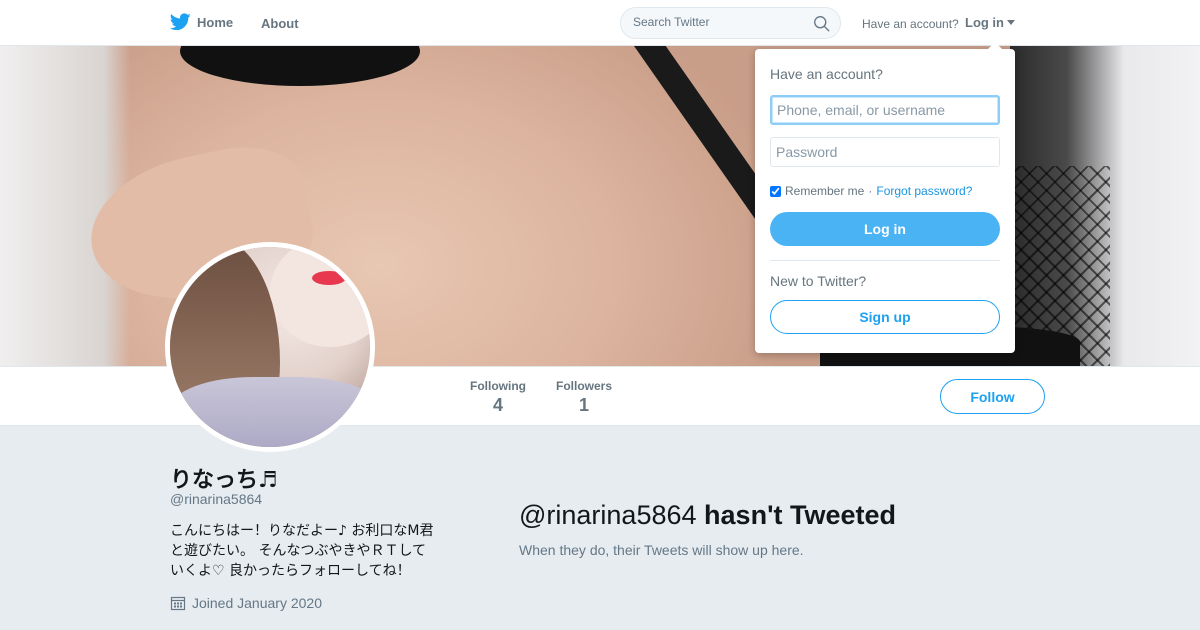  Describe the element at coordinates (775, 191) in the screenshot. I see `remember-me-checkbox` at that location.